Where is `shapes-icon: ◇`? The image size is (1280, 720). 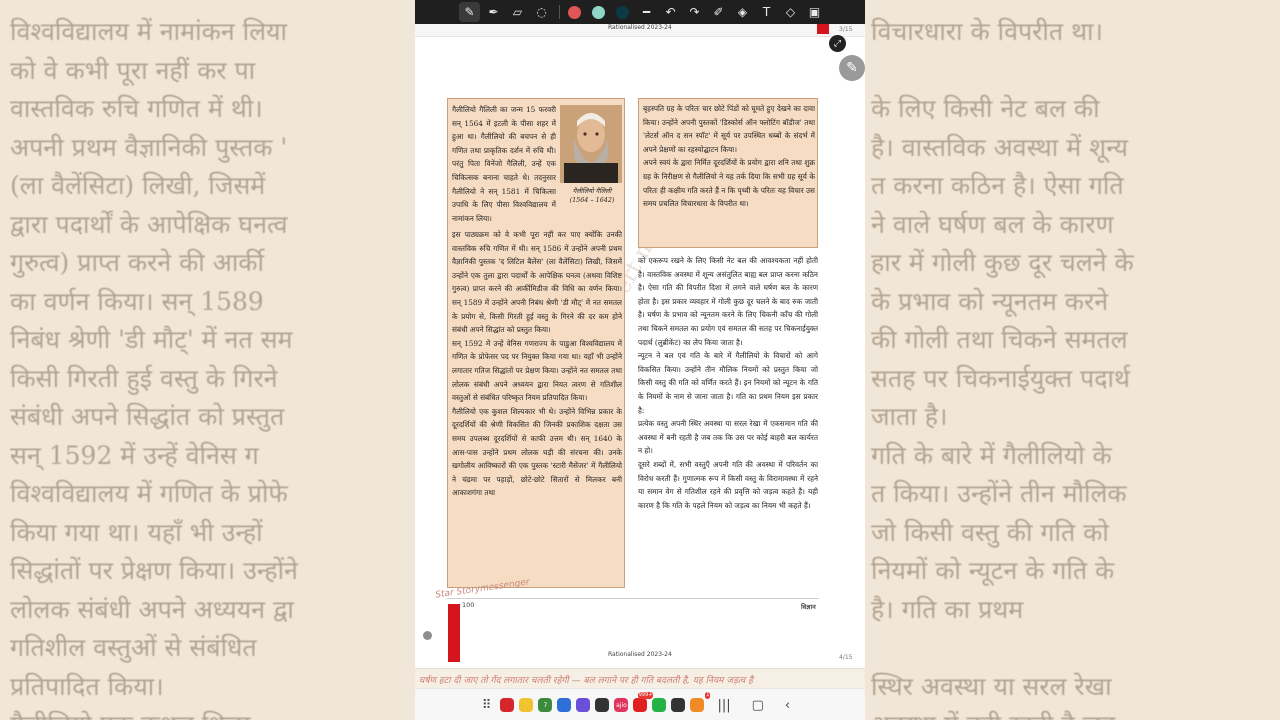
shapes-icon: ◇ is located at coordinates (790, 12).